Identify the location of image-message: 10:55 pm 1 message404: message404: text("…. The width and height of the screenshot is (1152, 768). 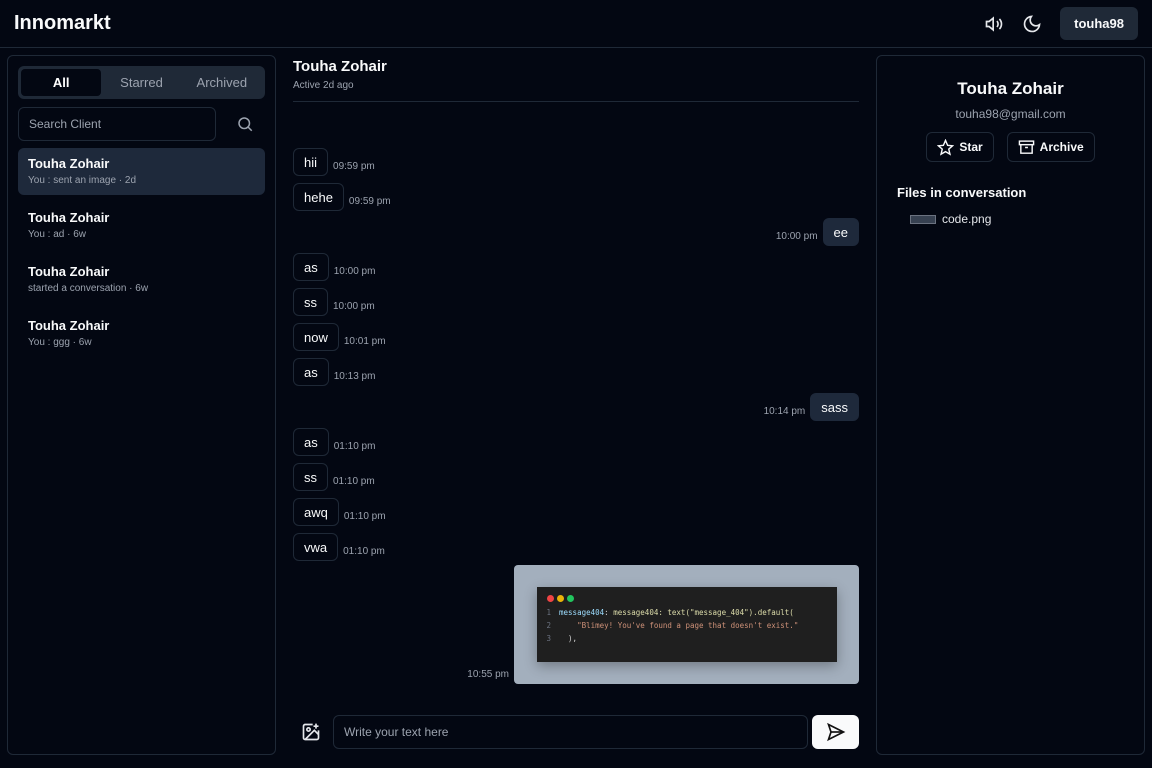
(576, 624).